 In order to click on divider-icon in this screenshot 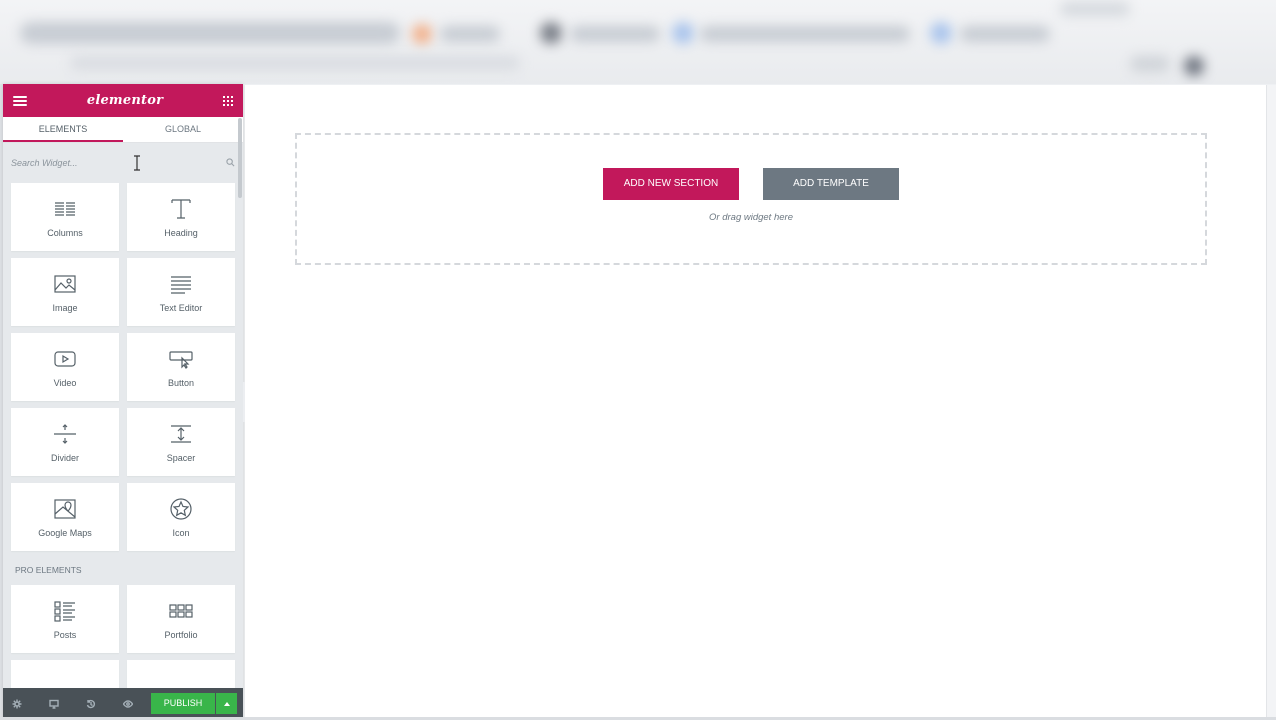, I will do `click(65, 434)`.